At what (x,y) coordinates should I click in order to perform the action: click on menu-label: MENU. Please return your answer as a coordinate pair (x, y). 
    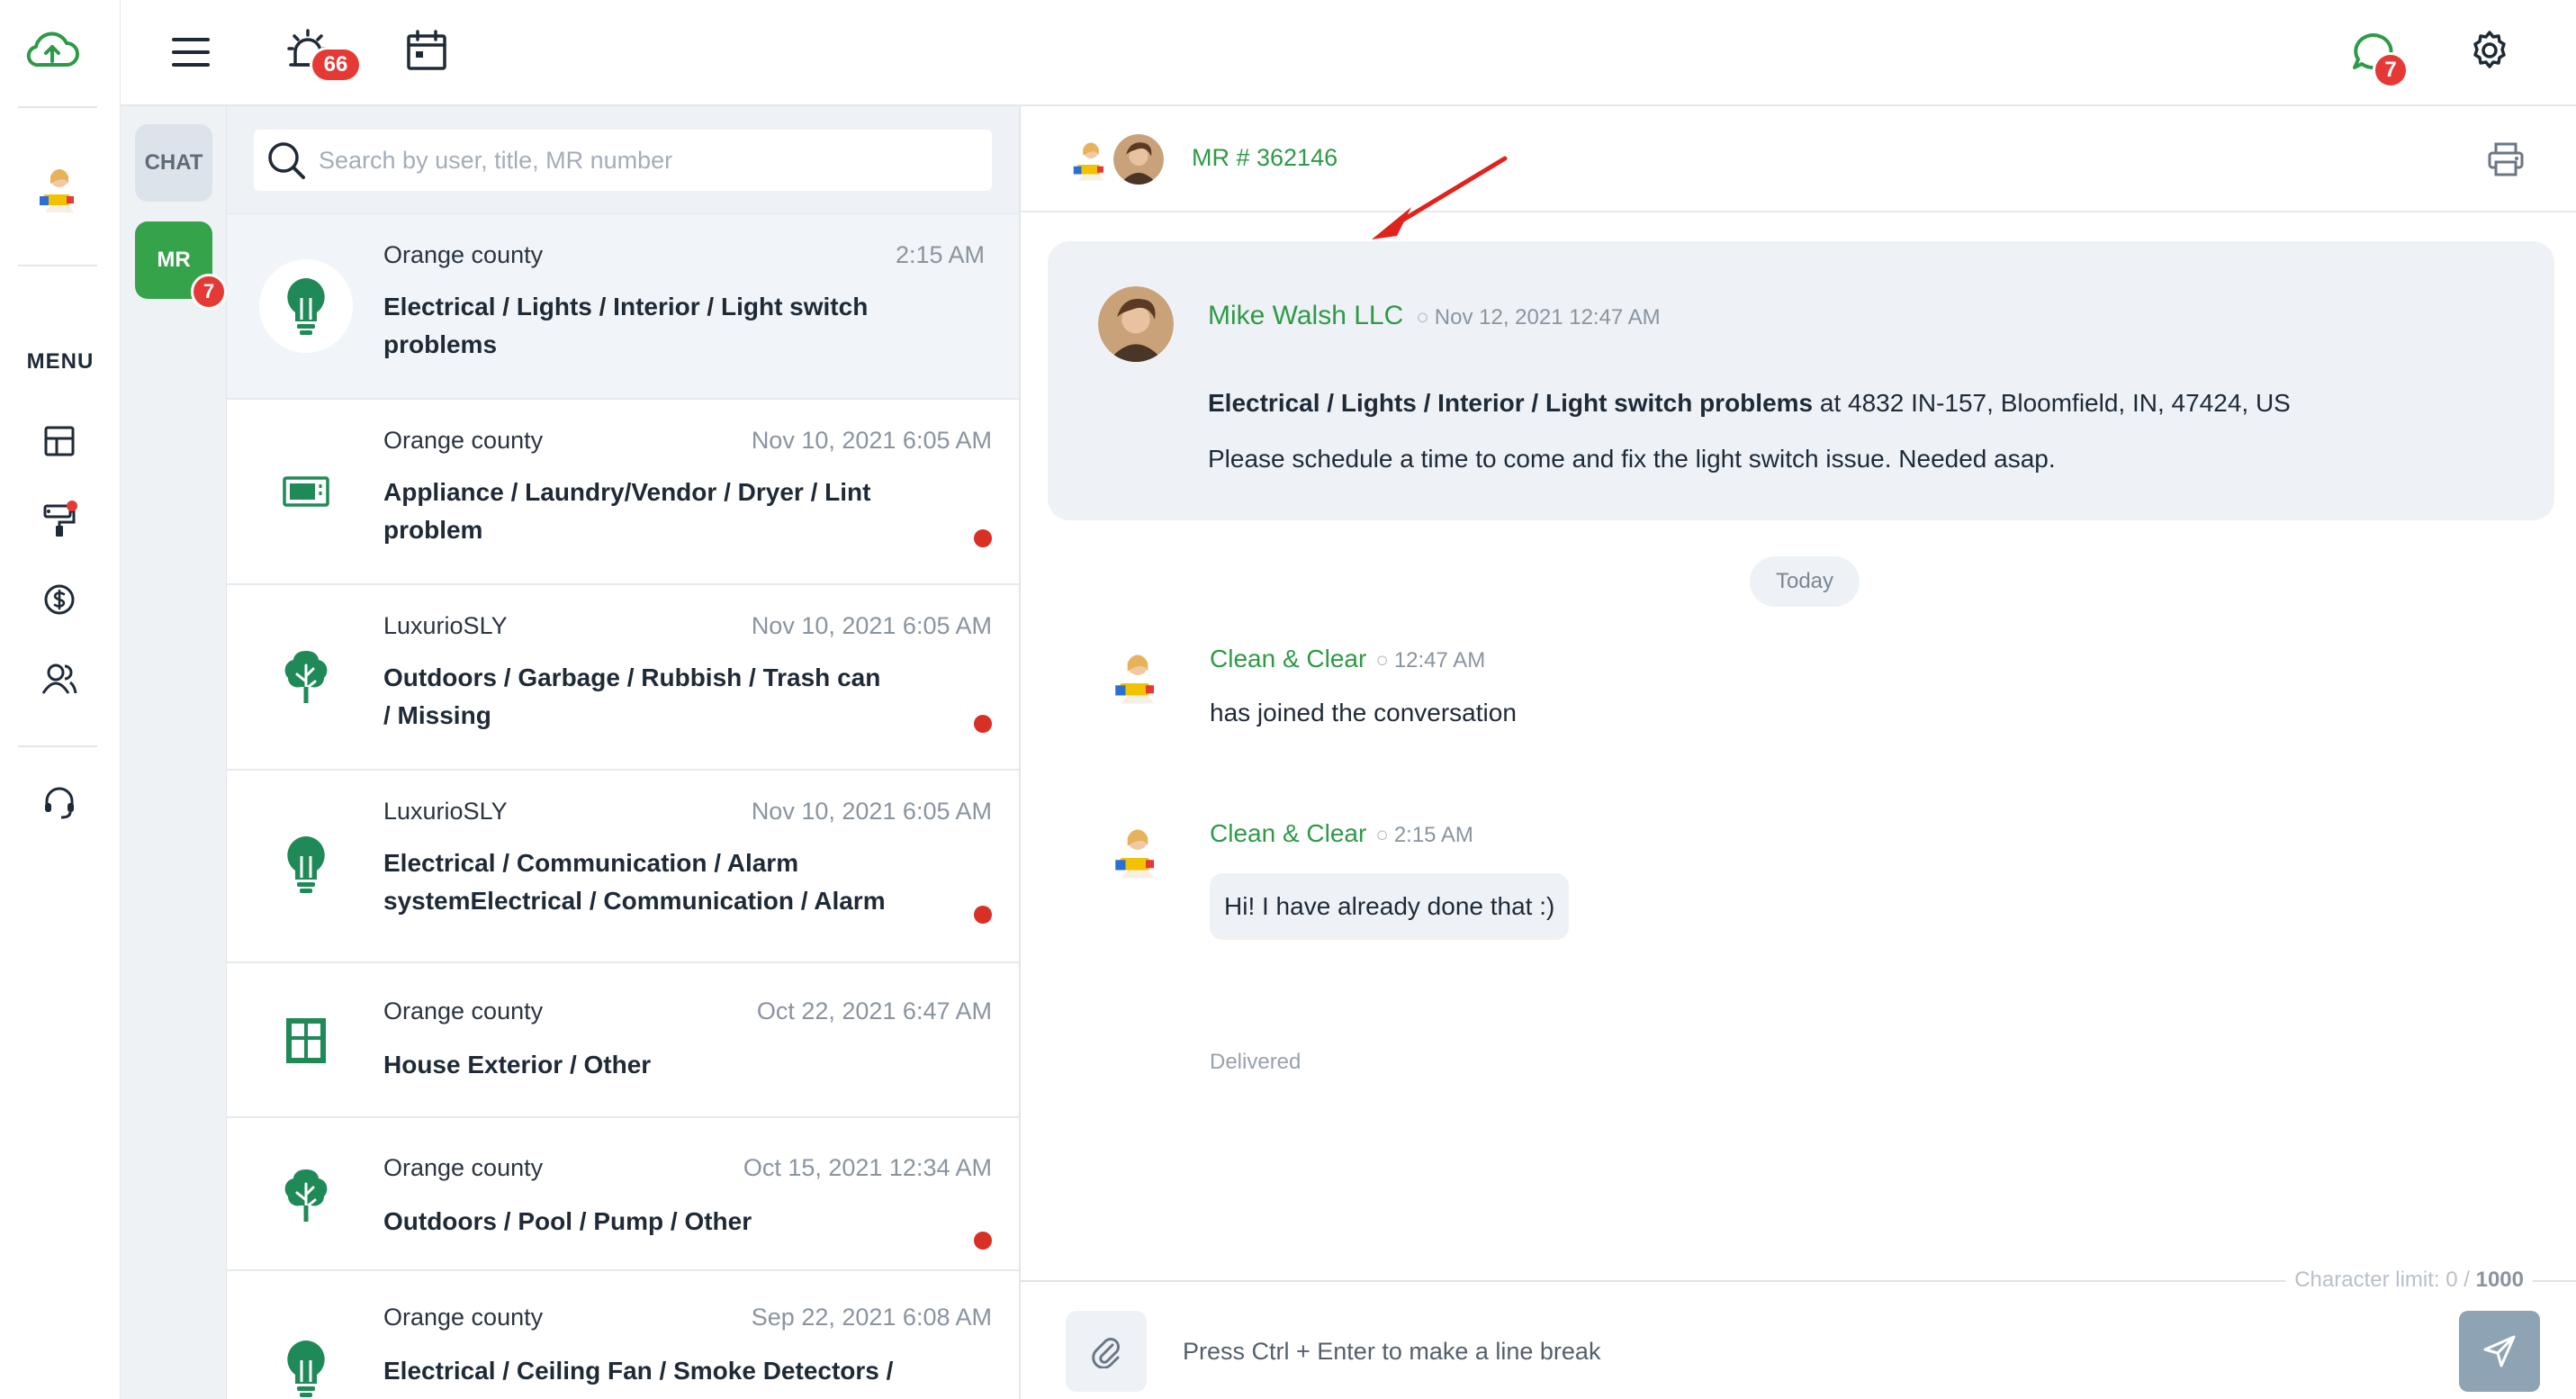
    Looking at the image, I should click on (60, 361).